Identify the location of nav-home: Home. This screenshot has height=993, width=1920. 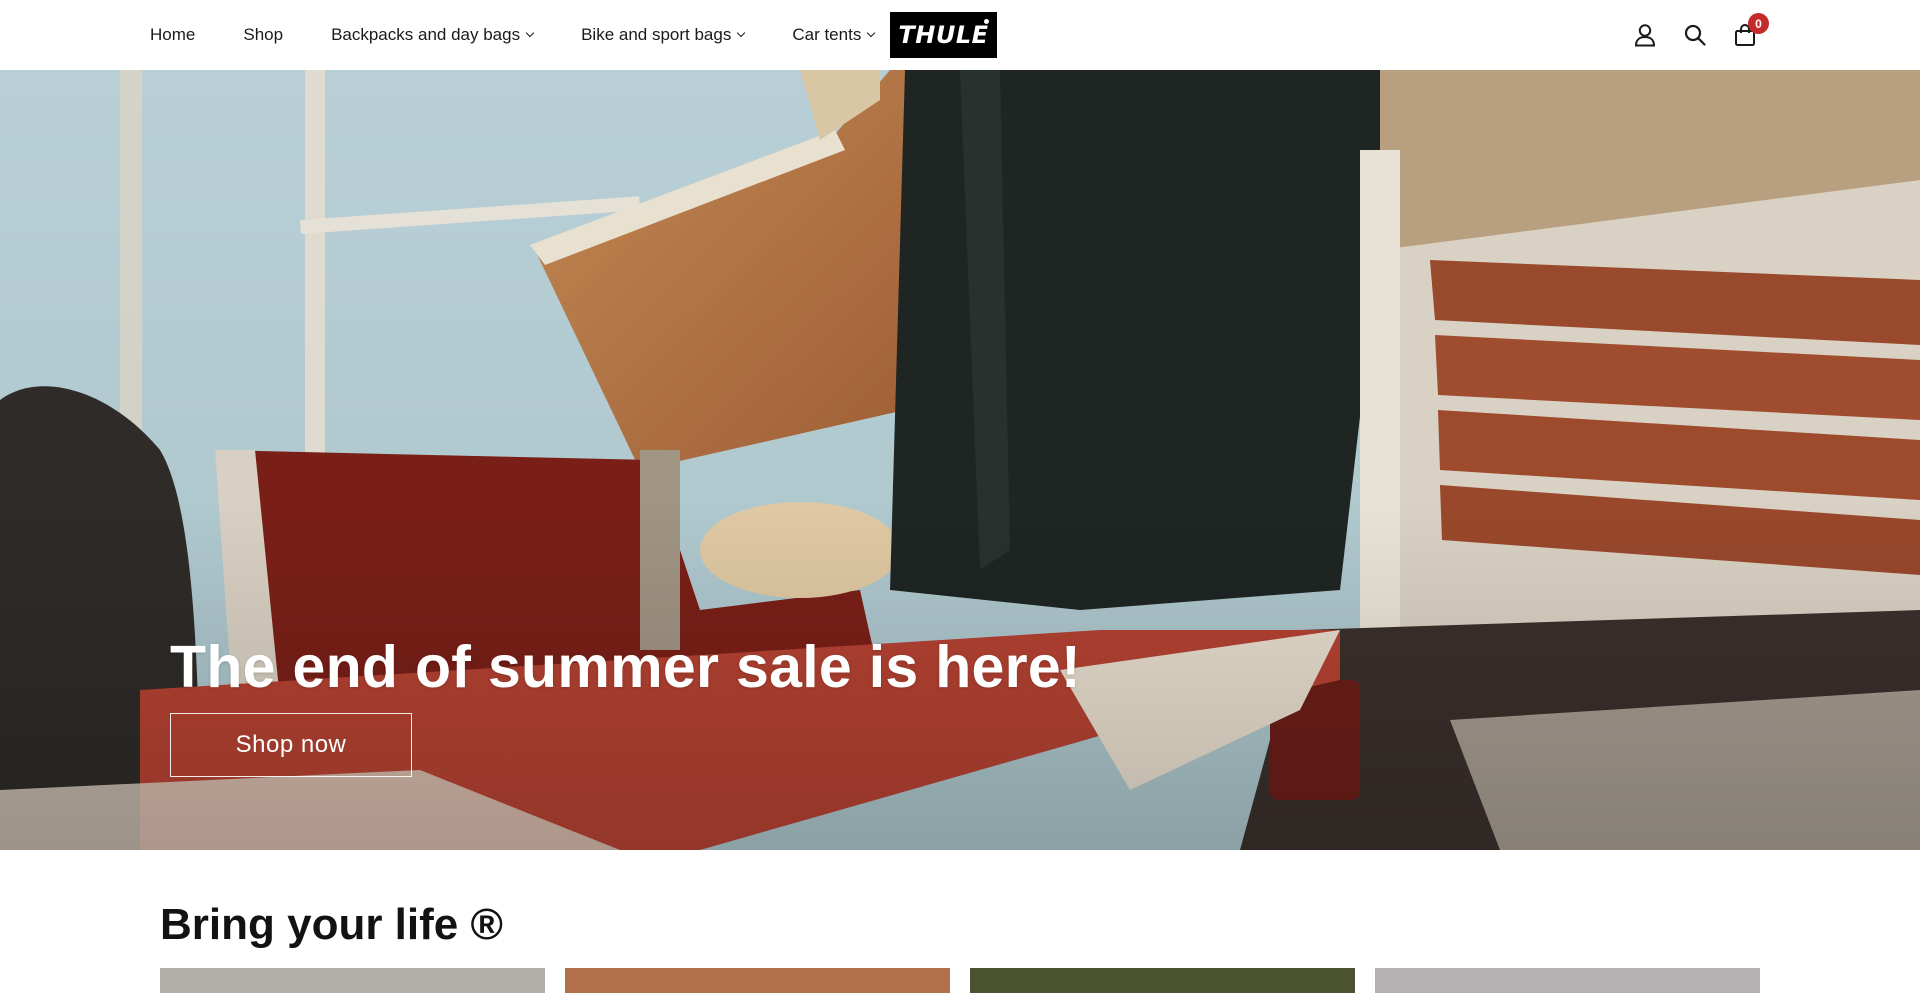
(172, 35).